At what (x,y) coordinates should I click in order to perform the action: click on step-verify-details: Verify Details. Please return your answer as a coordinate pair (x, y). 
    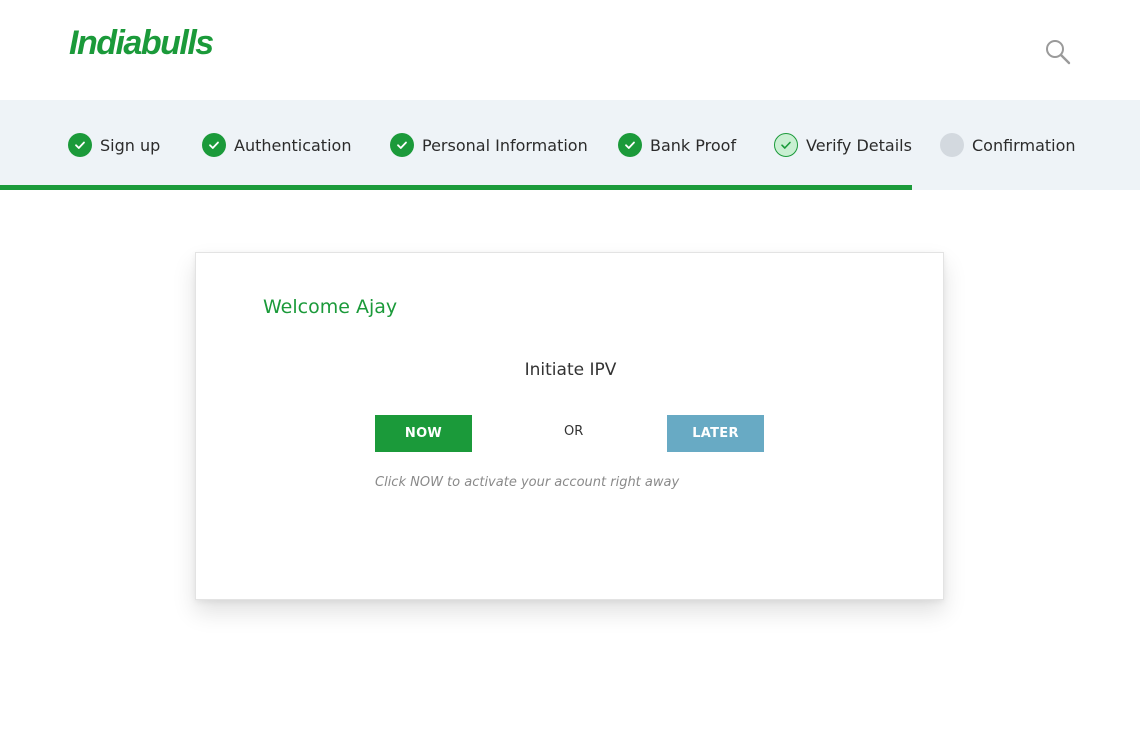
    Looking at the image, I should click on (843, 145).